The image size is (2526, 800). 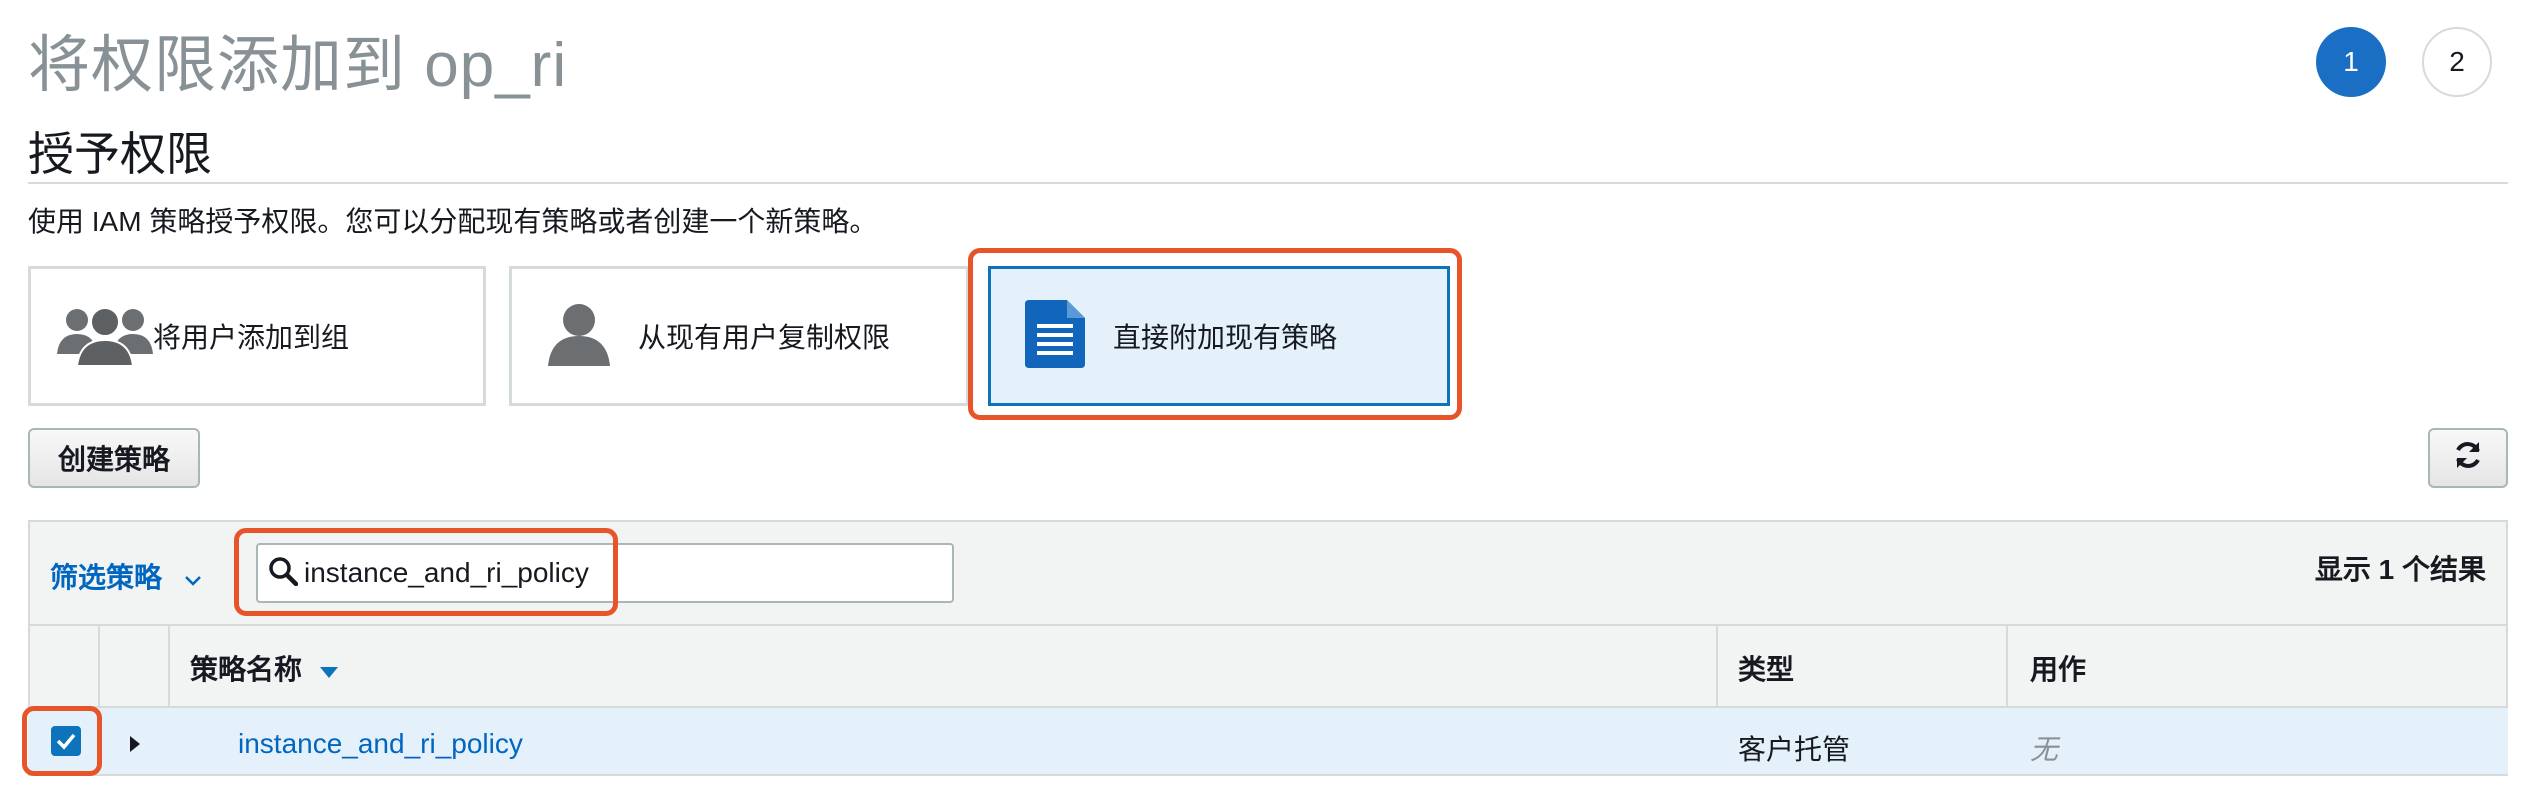 I want to click on option-attach-policies-label: 直接附加现有策略, so click(x=1225, y=337).